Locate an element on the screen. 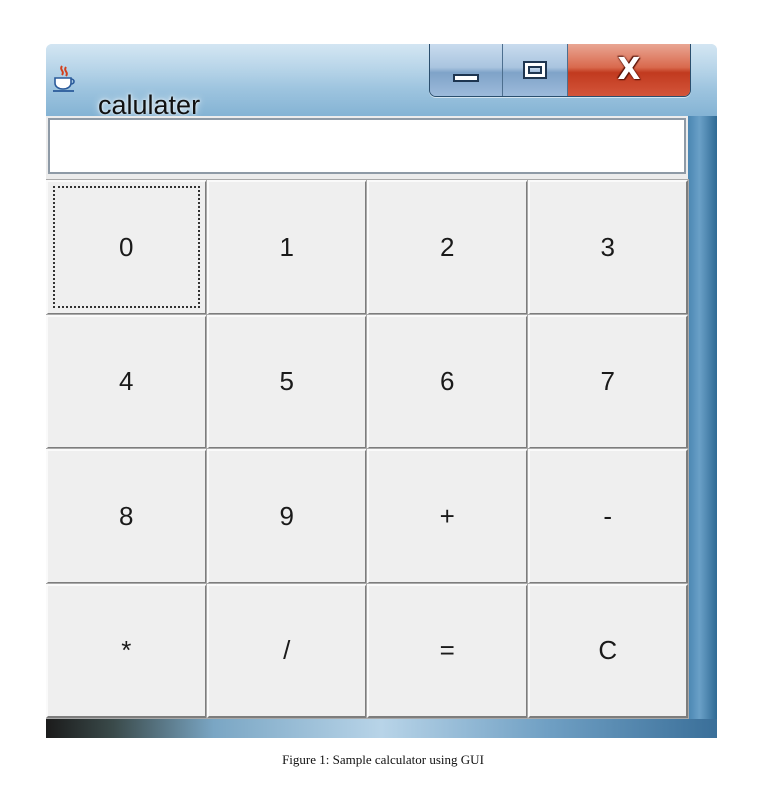 Image resolution: width=766 pixels, height=785 pixels. title-bar: calulater X is located at coordinates (381, 82).